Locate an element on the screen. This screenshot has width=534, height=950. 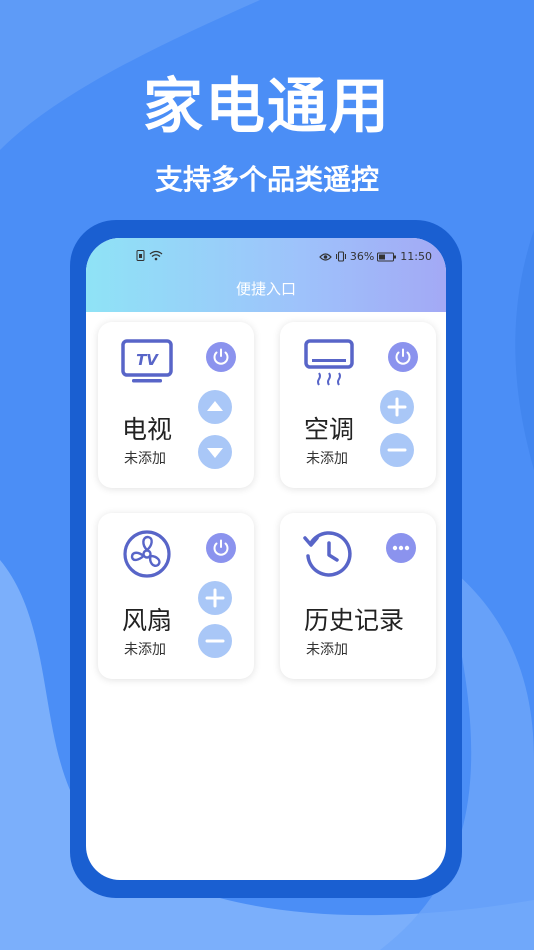
tv-icon: TV is located at coordinates (147, 361).